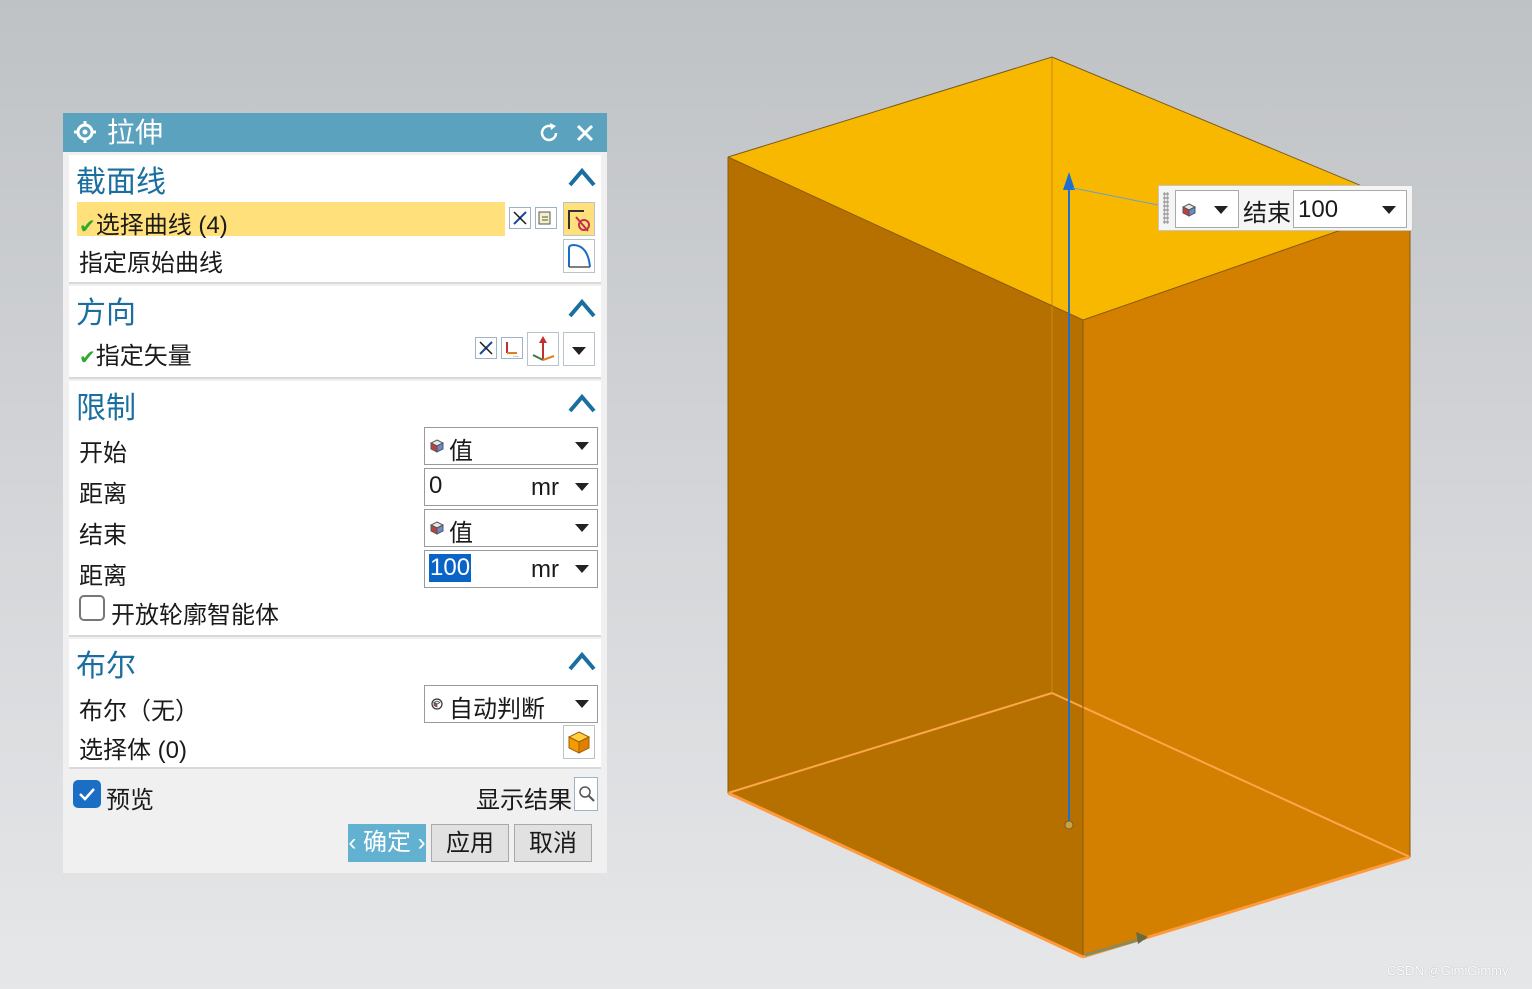 The height and width of the screenshot is (989, 1532). Describe the element at coordinates (133, 750) in the screenshot. I see `select-body-label: 选择体 (0)` at that location.